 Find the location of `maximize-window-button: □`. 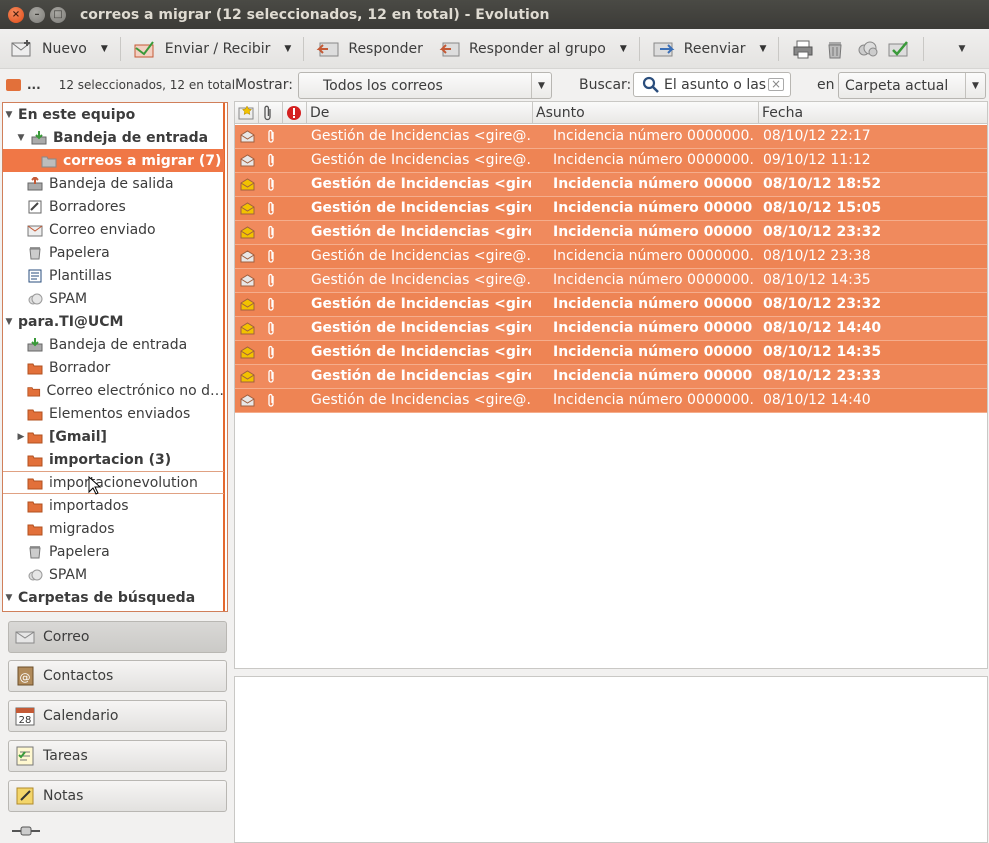

maximize-window-button: □ is located at coordinates (58, 14).